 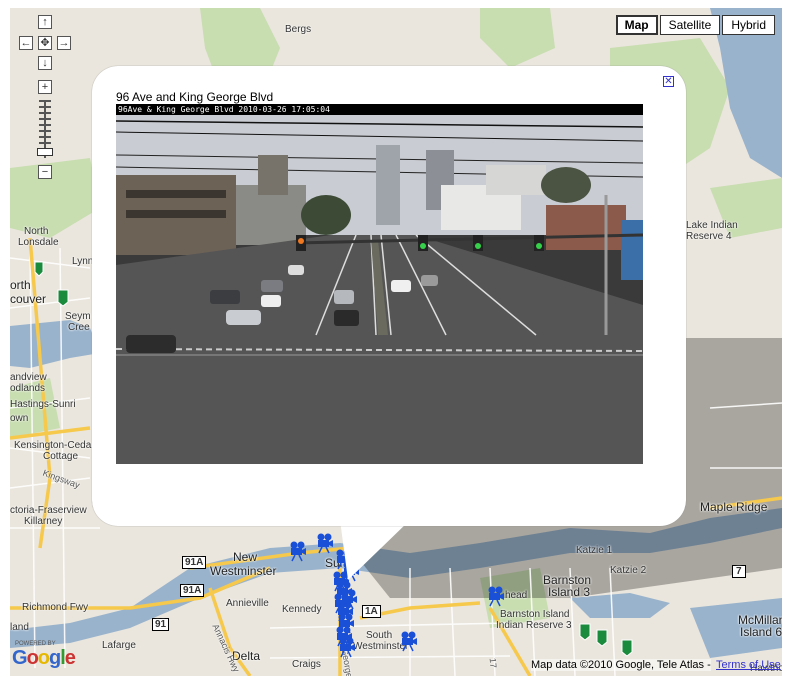 What do you see at coordinates (45, 172) in the screenshot?
I see `zoom-out-button: −` at bounding box center [45, 172].